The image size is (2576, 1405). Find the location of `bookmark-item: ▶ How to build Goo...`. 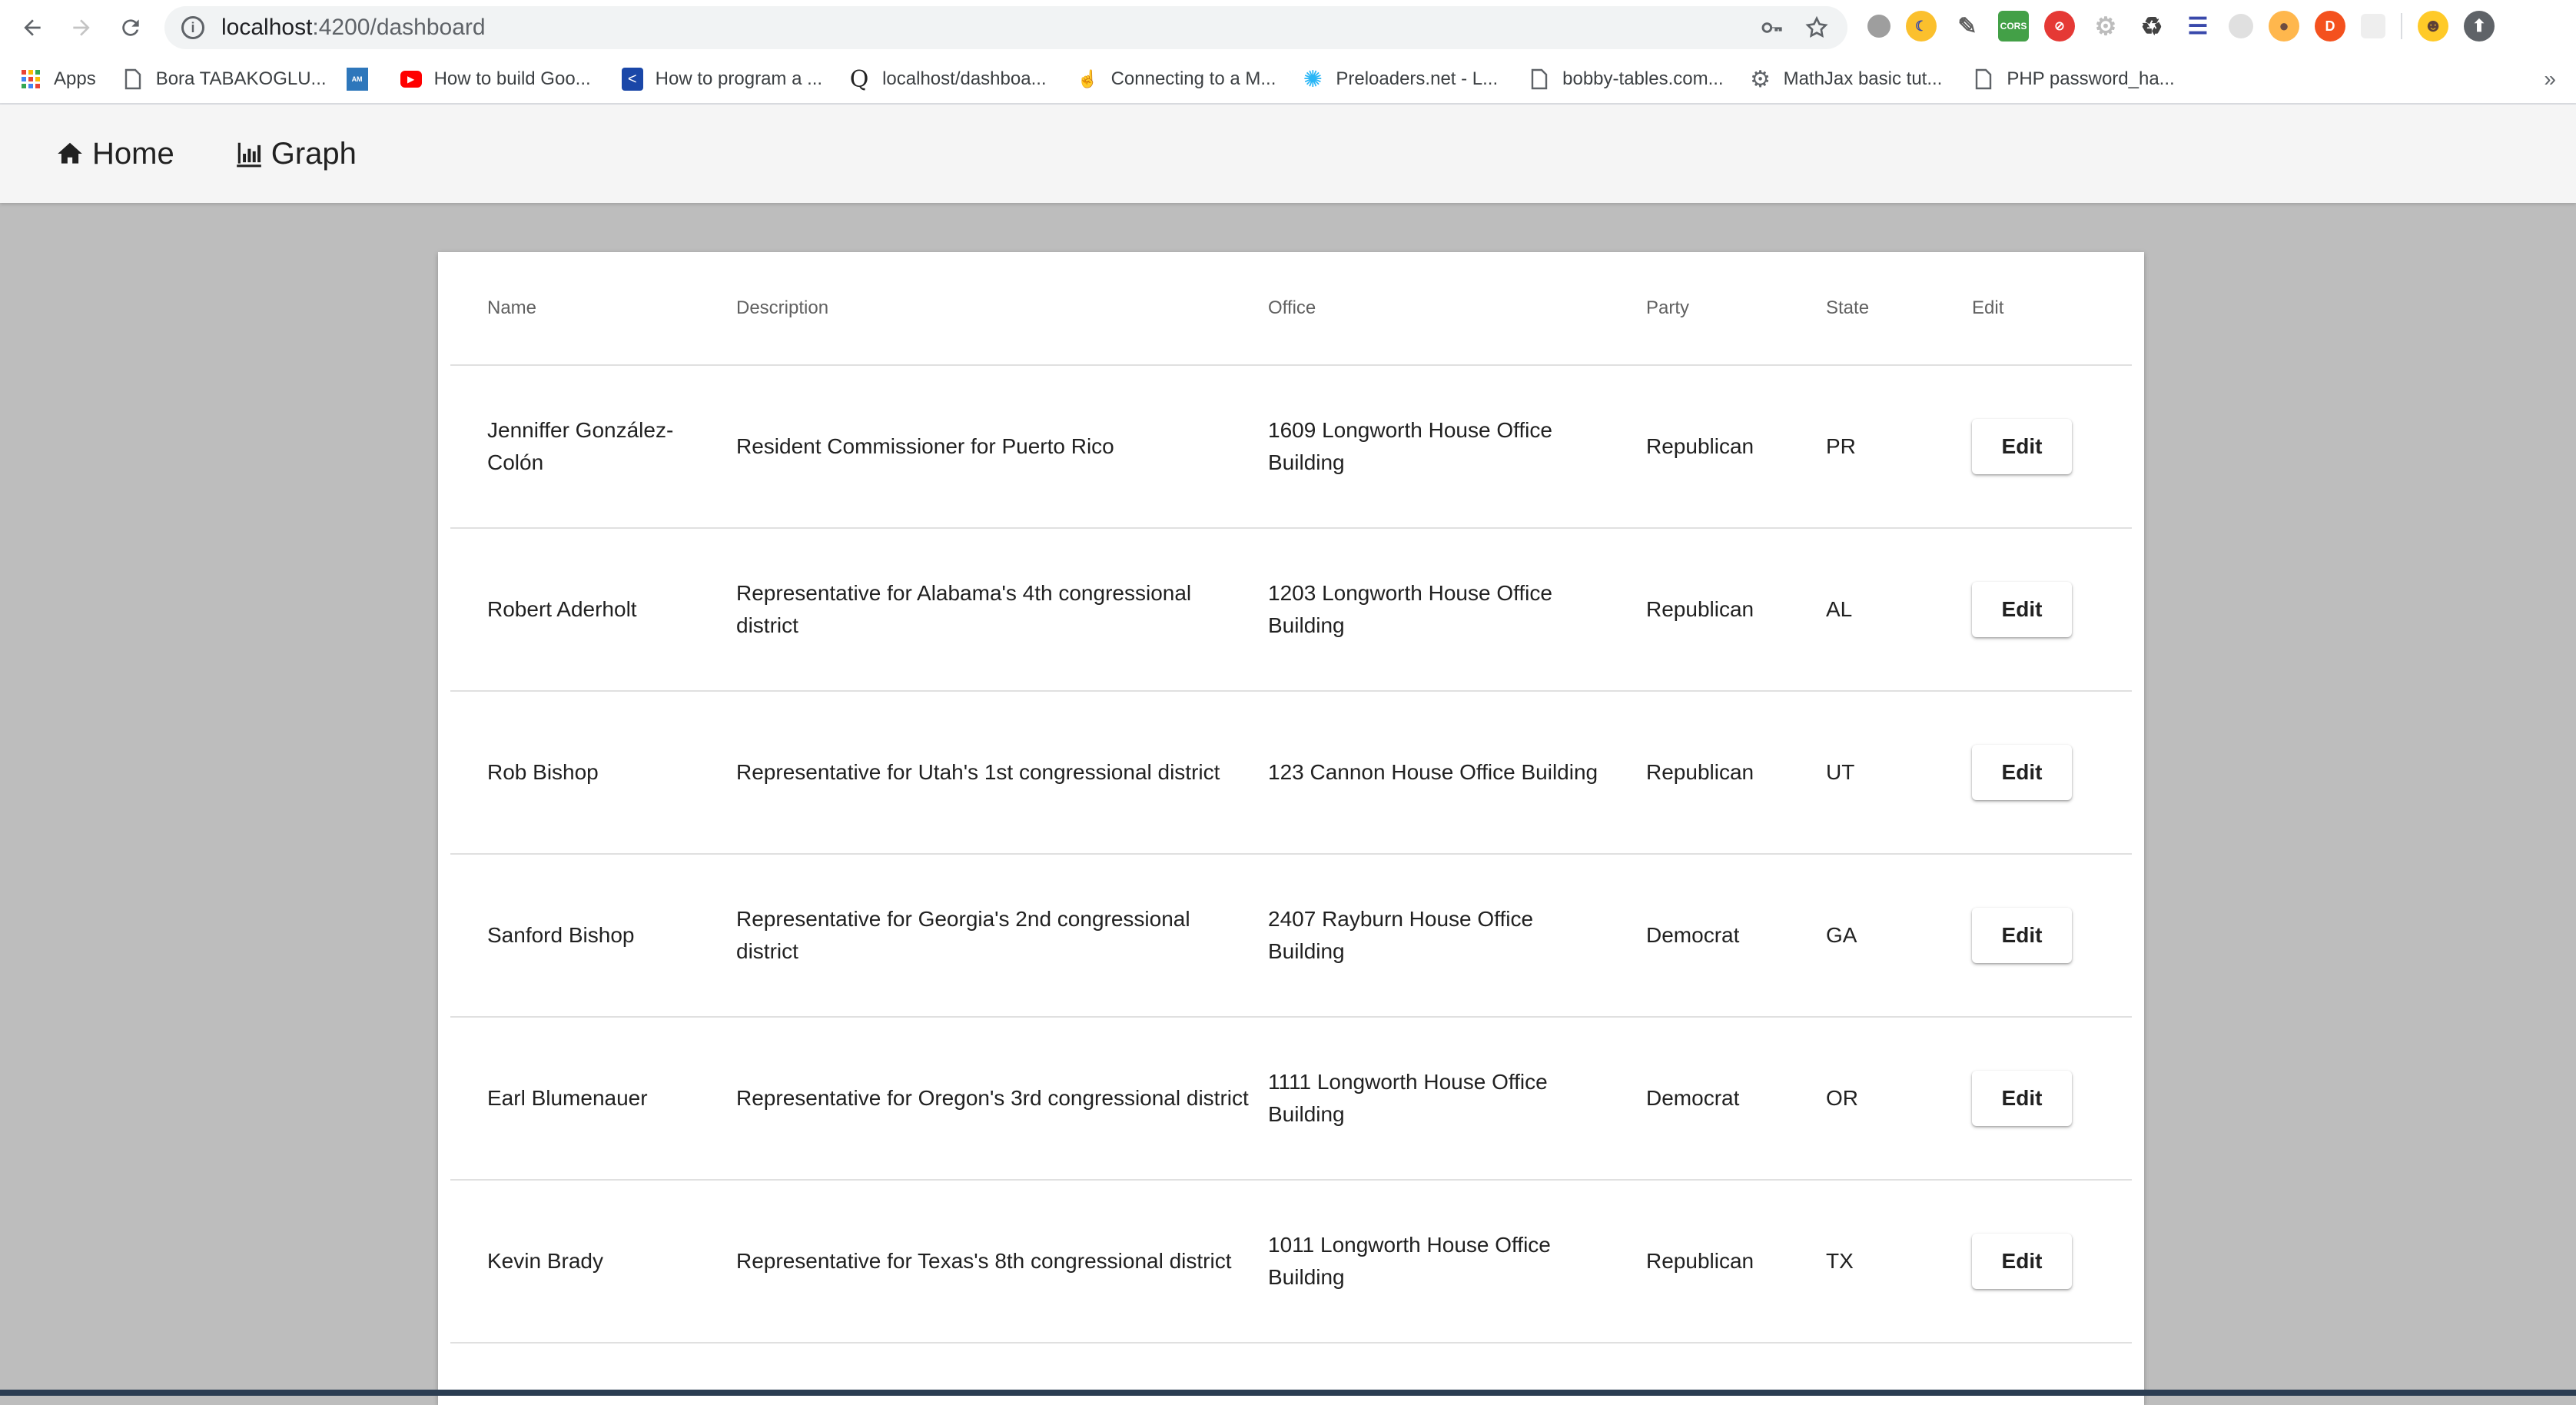

bookmark-item: ▶ How to build Goo... is located at coordinates (495, 79).